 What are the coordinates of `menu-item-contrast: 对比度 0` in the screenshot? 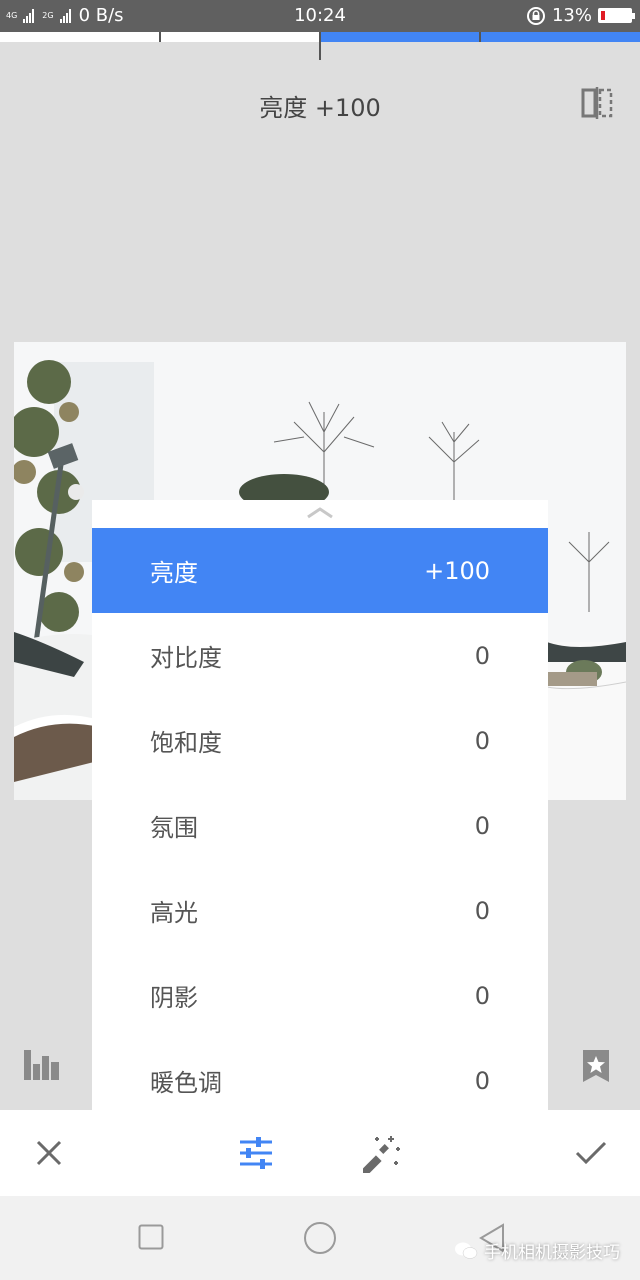 It's located at (320, 655).